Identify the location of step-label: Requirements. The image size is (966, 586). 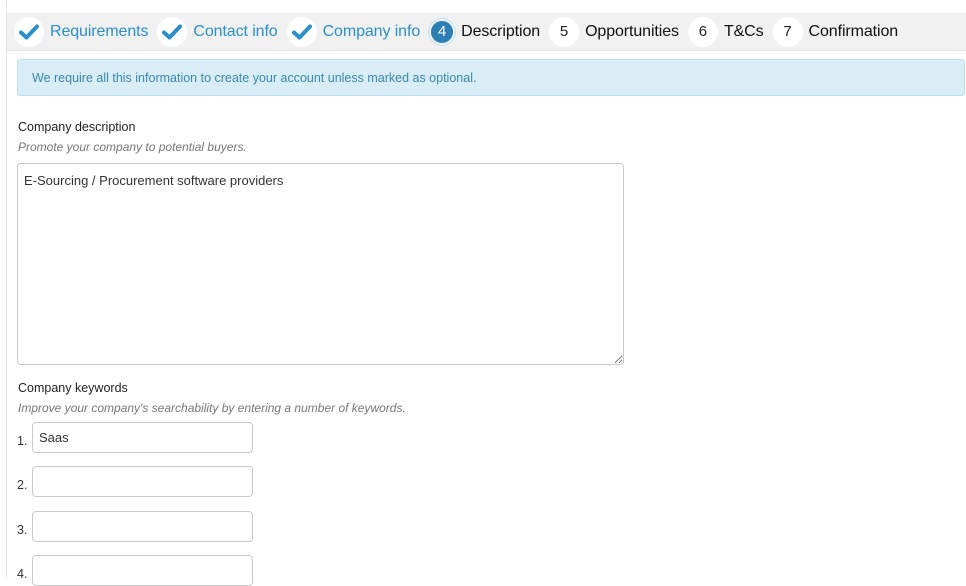
(99, 31).